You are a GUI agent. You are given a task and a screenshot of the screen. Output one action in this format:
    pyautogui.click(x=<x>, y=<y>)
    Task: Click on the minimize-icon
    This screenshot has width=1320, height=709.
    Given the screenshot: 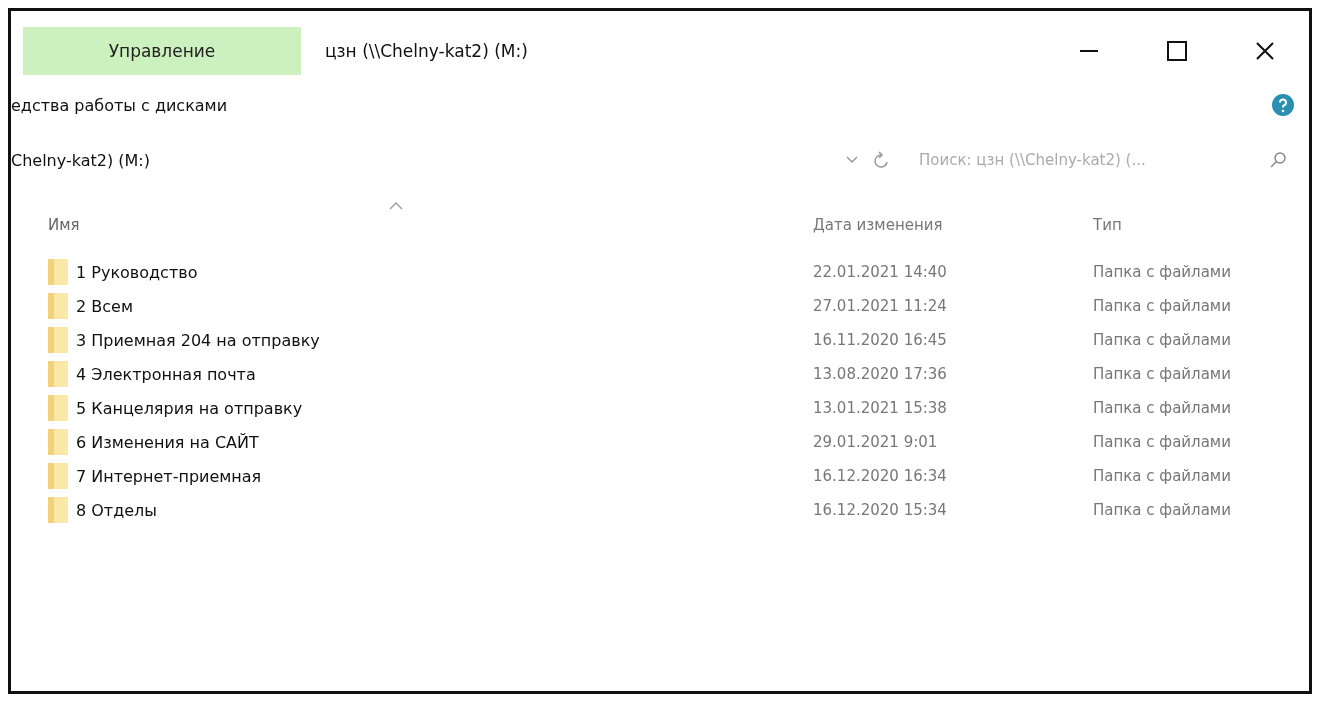 What is the action you would take?
    pyautogui.click(x=1089, y=51)
    